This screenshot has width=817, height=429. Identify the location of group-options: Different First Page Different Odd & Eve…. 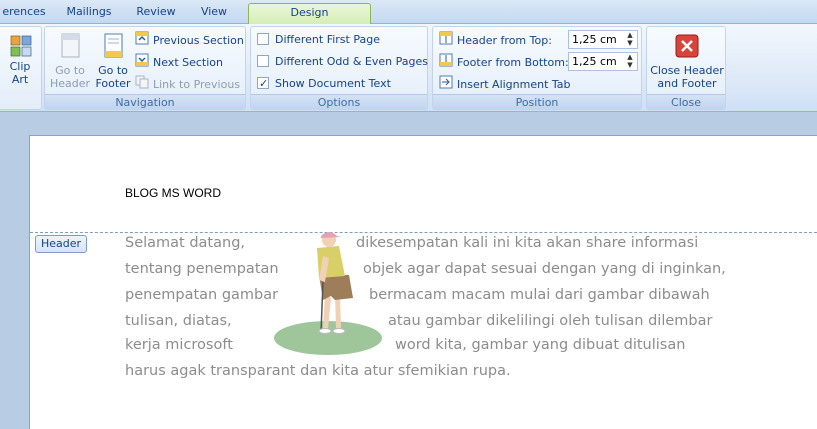
(339, 68).